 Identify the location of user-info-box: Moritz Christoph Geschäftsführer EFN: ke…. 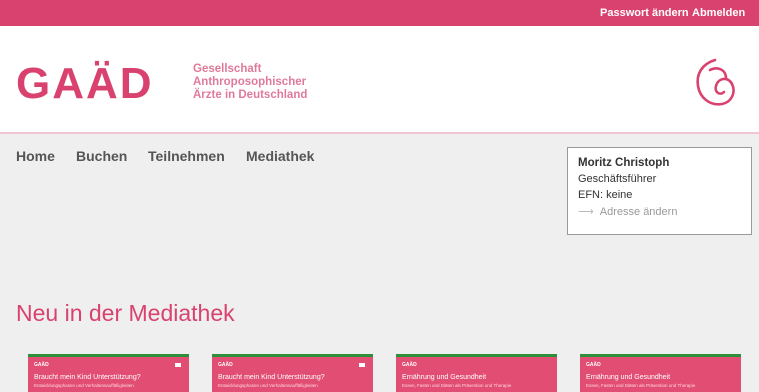
(659, 191).